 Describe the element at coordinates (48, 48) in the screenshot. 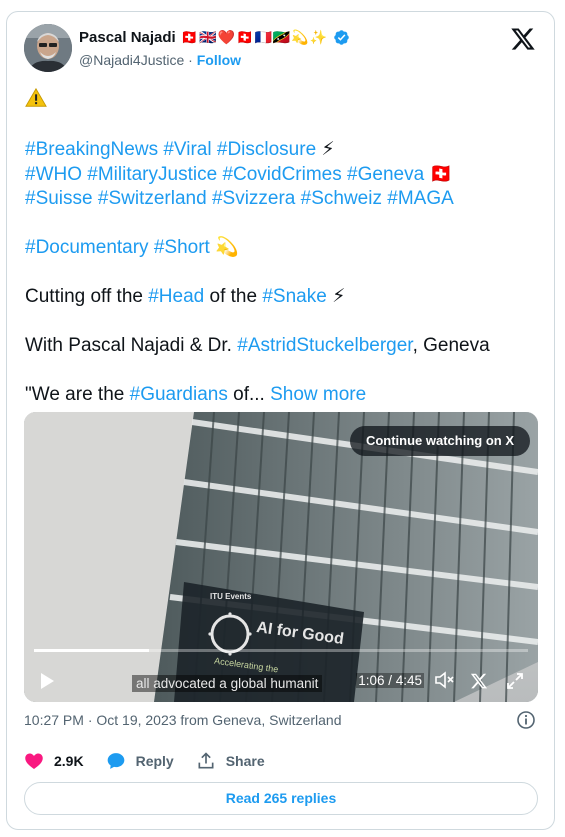

I see `avatar` at that location.